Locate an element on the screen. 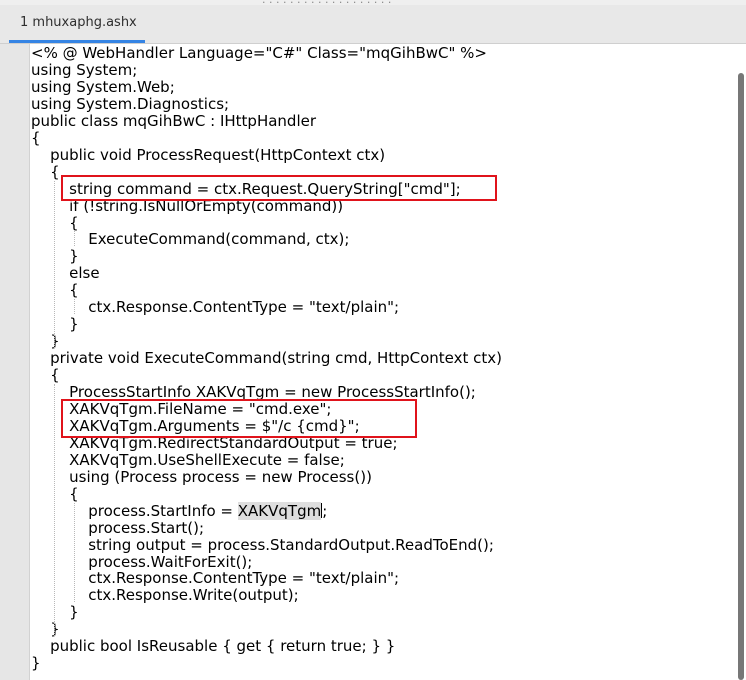  code-line: public class mqGihBwC : IHttpHandler is located at coordinates (174, 120).